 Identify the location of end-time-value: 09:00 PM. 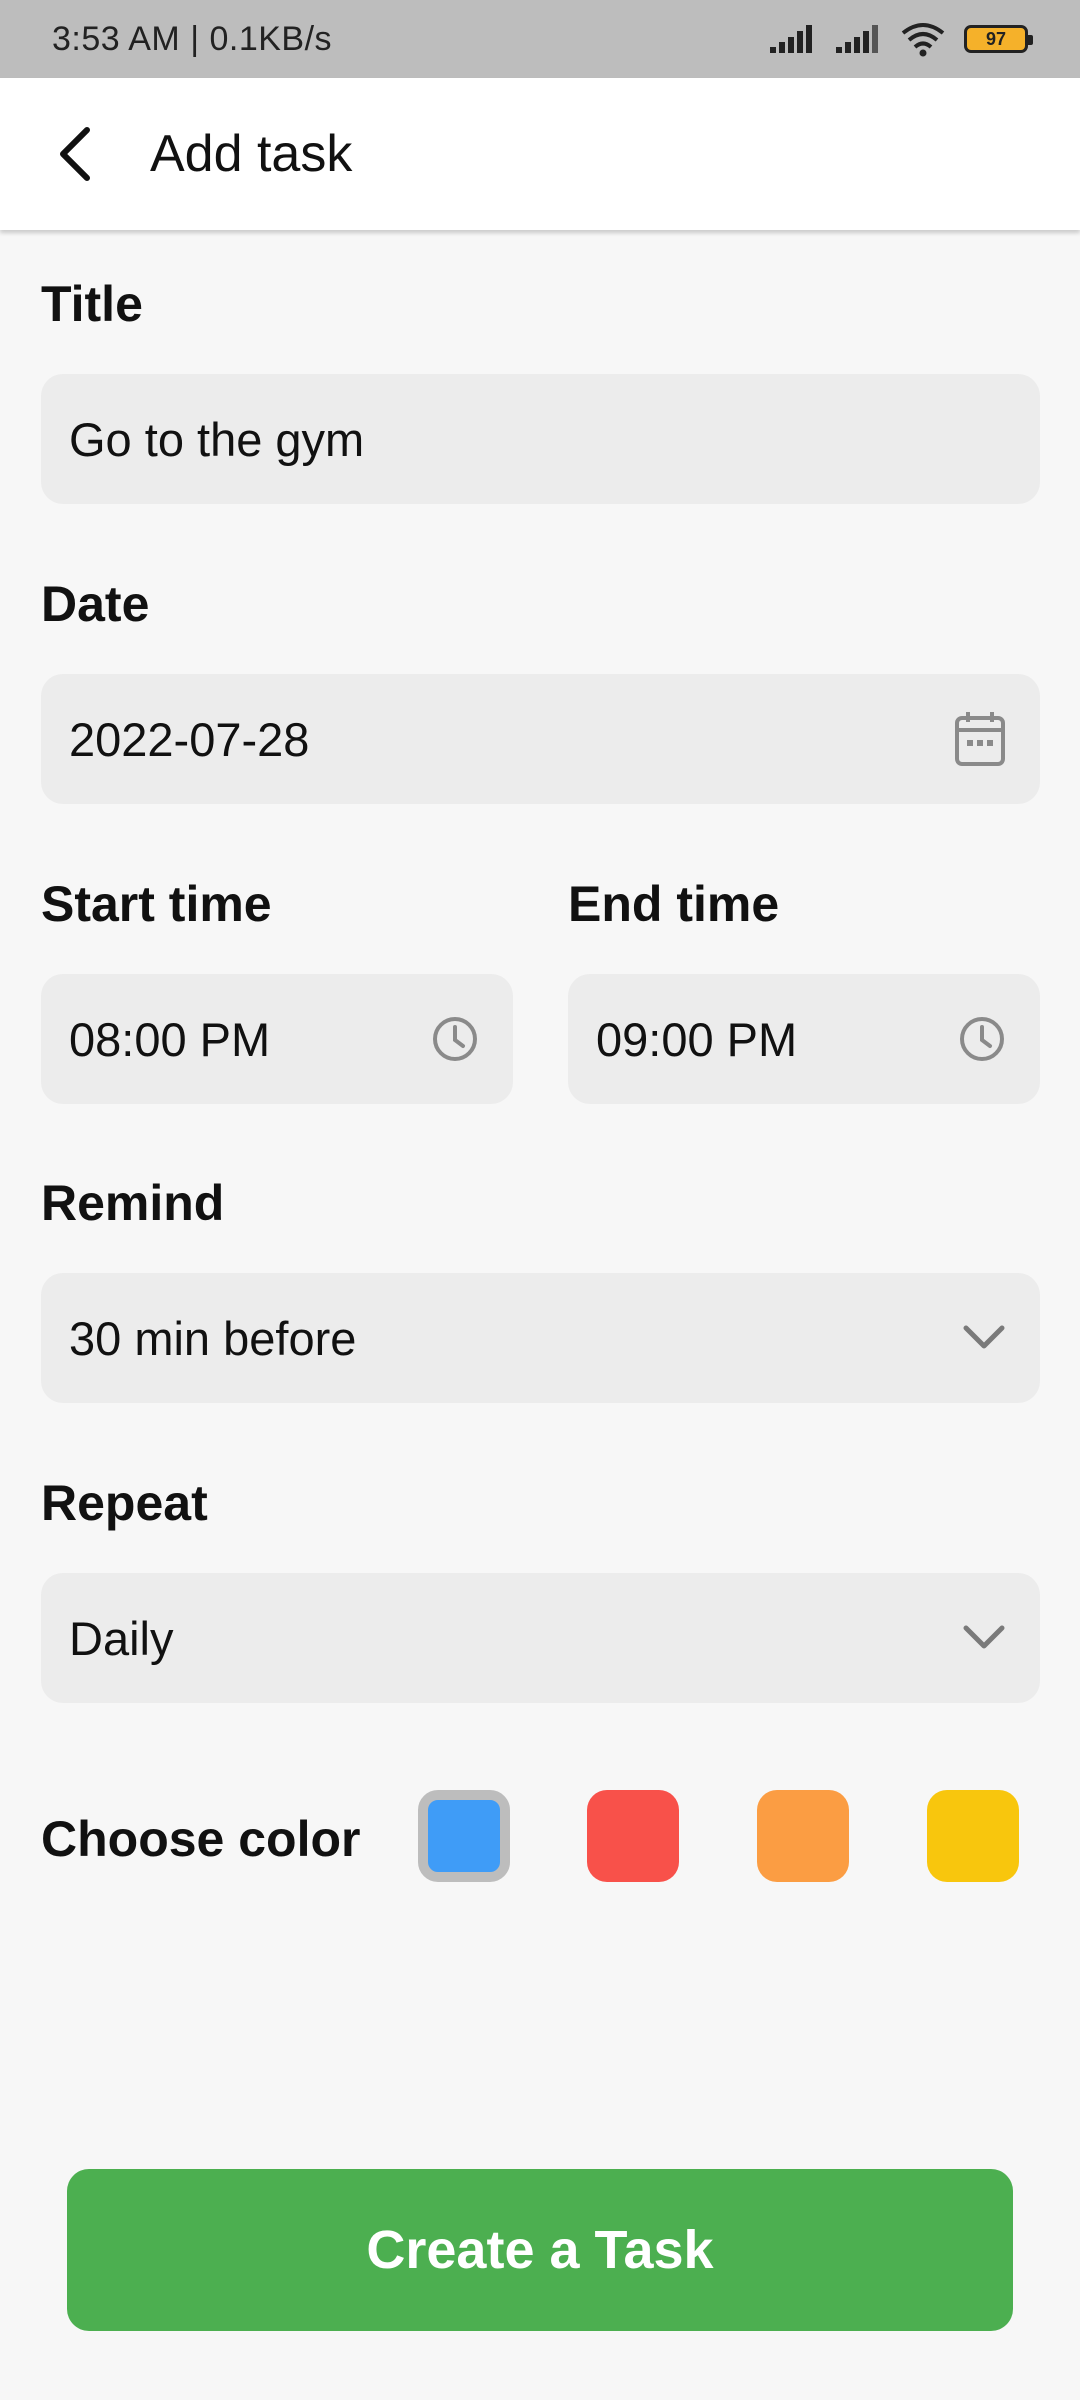
(697, 1039).